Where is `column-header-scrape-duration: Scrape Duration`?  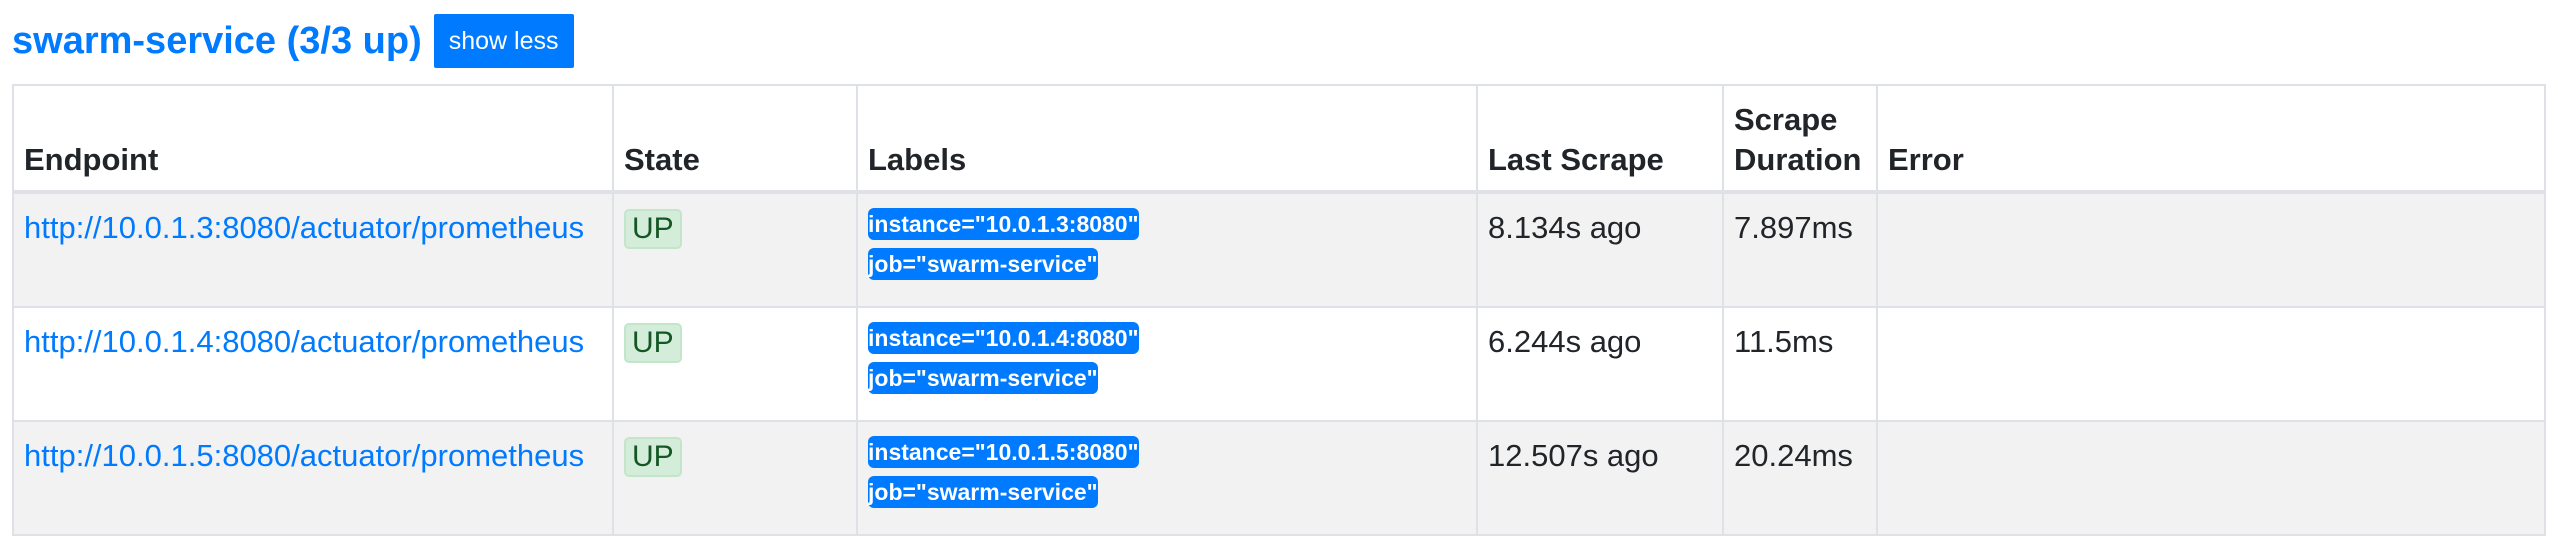
column-header-scrape-duration: Scrape Duration is located at coordinates (1800, 139).